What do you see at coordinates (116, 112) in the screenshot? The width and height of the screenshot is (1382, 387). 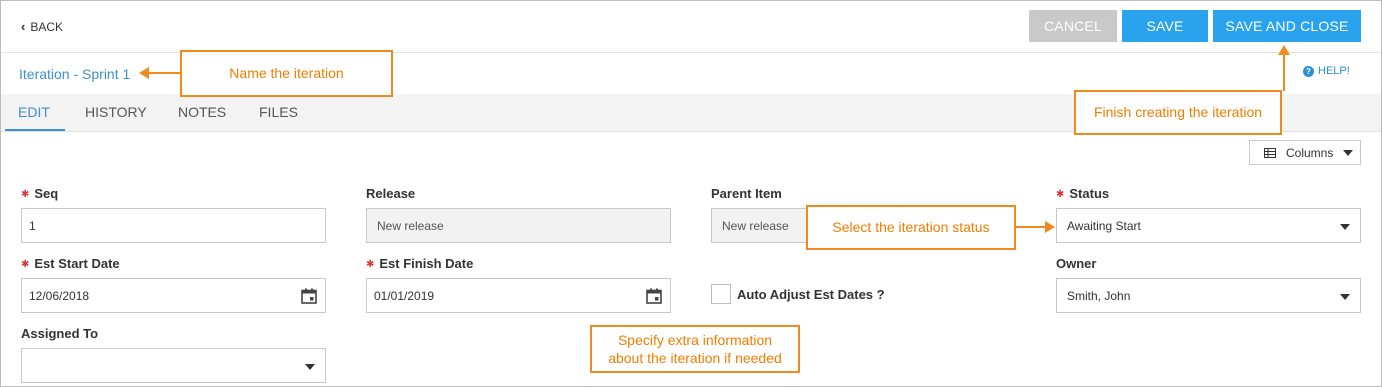 I see `tab-history: HISTORY` at bounding box center [116, 112].